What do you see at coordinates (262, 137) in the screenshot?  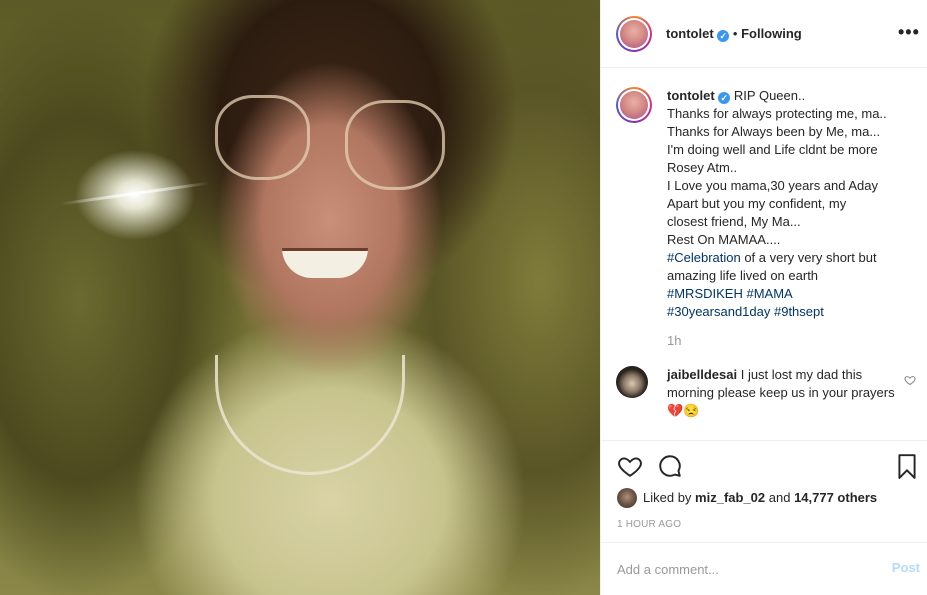 I see `photo-glasses-left` at bounding box center [262, 137].